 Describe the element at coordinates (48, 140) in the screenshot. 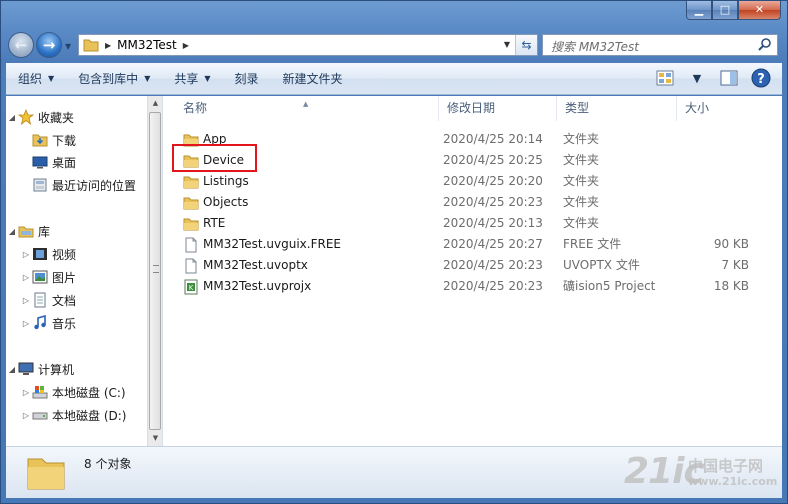

I see `tree-item-downloads: 下载` at that location.